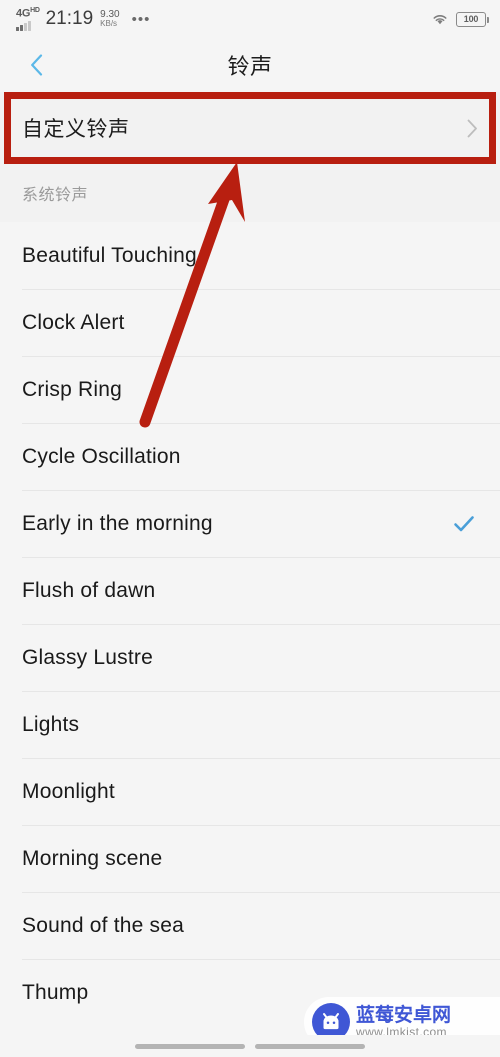 This screenshot has width=500, height=1057. Describe the element at coordinates (76, 129) in the screenshot. I see `custom-ringtone-label: 自定义铃声` at that location.